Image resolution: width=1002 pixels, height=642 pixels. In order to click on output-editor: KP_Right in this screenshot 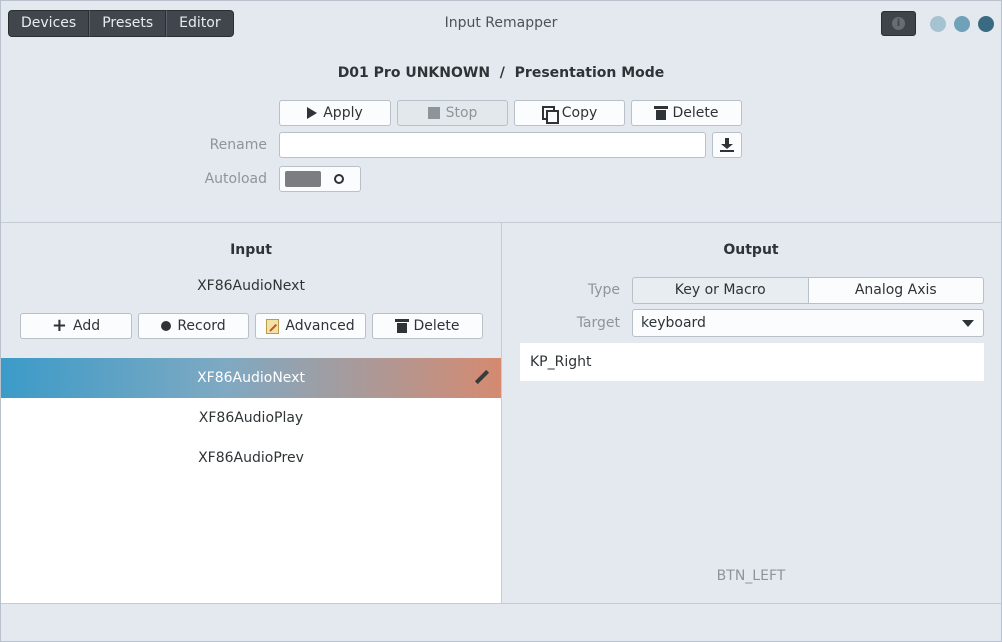, I will do `click(752, 362)`.